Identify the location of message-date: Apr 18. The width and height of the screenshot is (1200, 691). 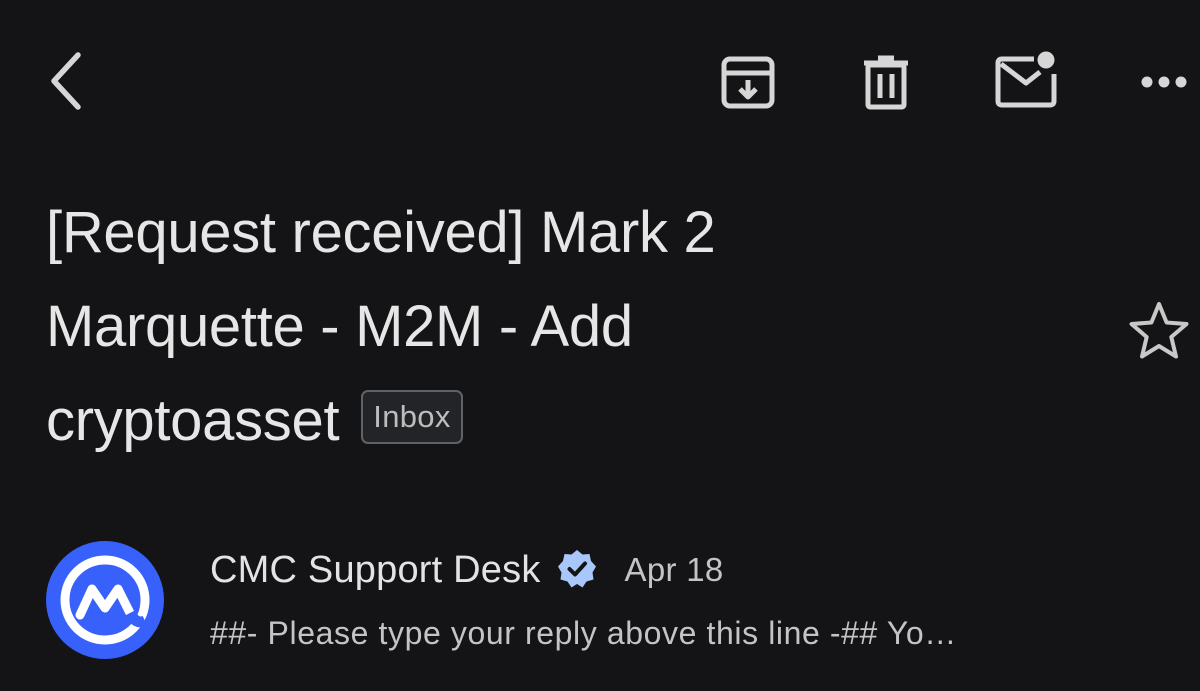
(674, 569).